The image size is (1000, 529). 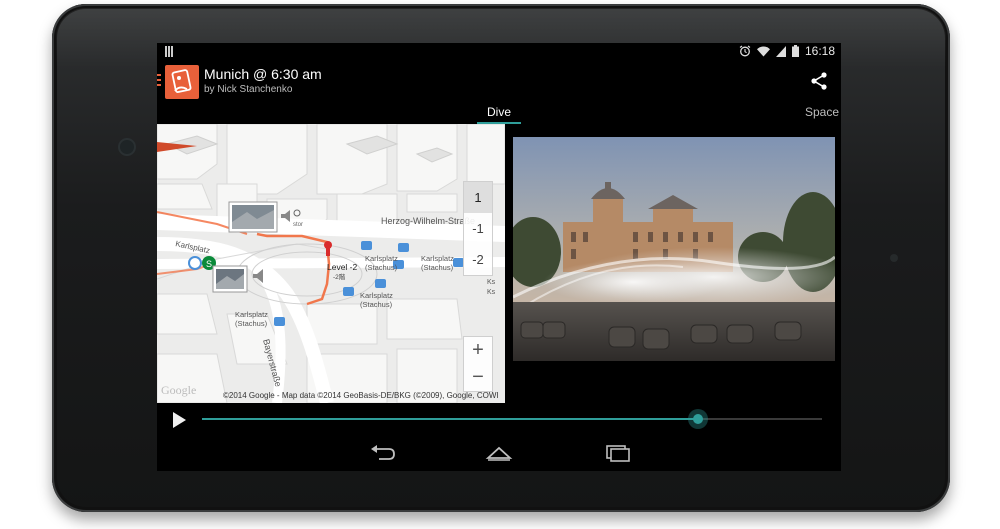 I want to click on seek-bar-progress, so click(x=450, y=419).